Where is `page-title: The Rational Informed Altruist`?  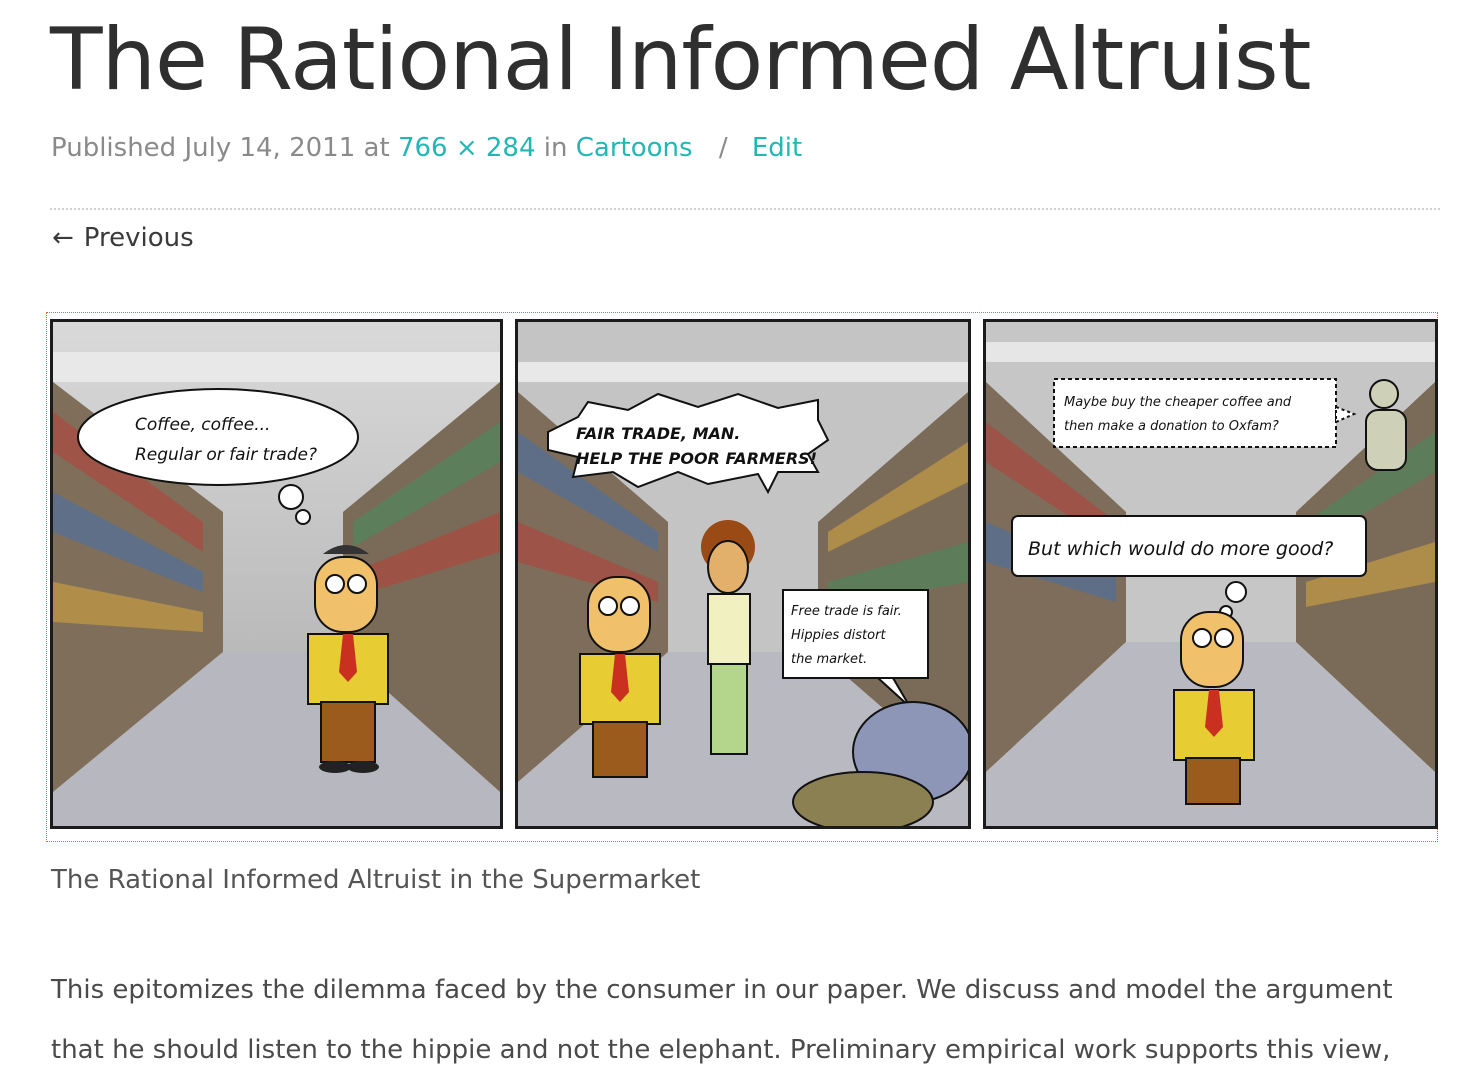
page-title: The Rational Informed Altruist is located at coordinates (680, 60).